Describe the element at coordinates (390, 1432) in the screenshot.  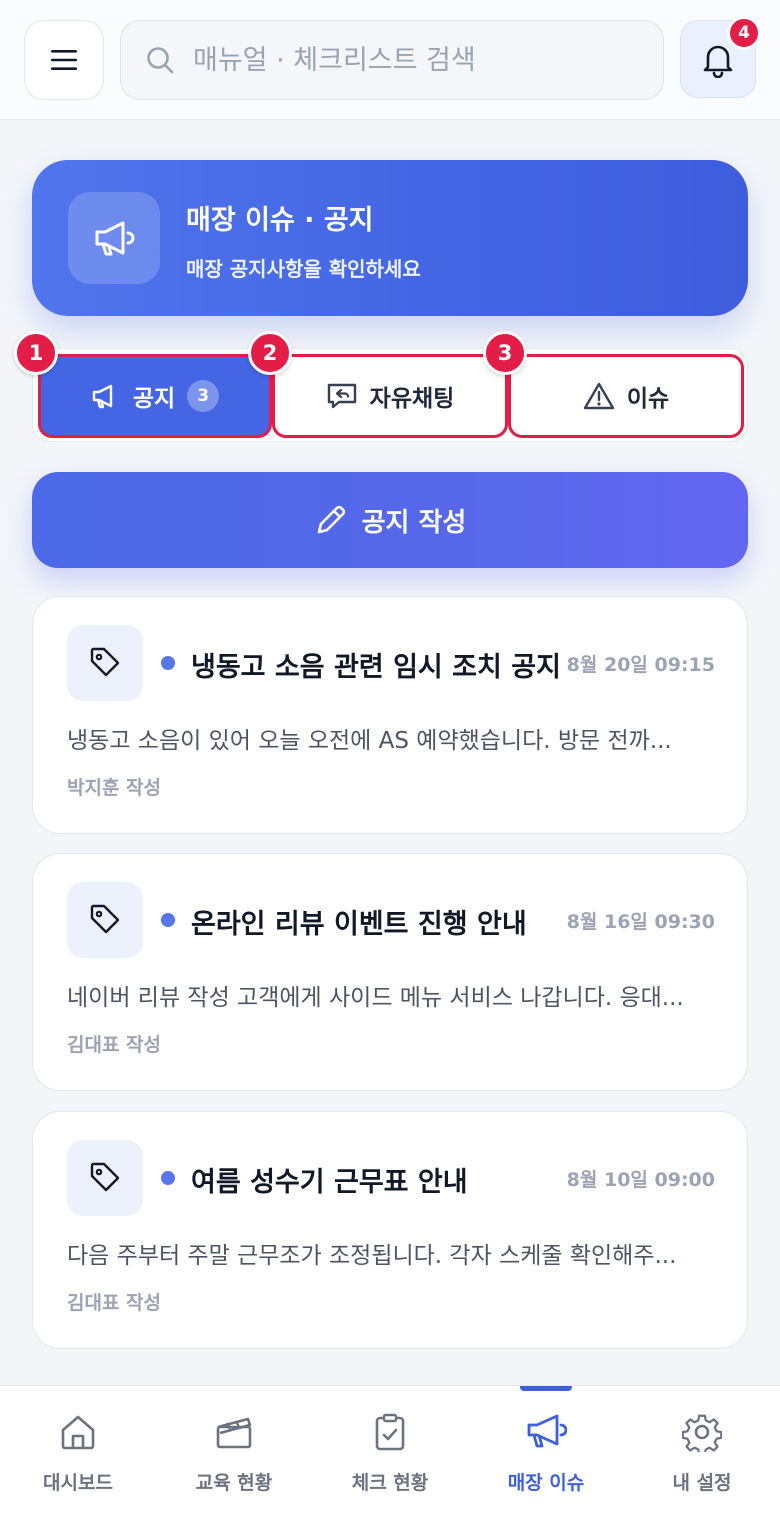
I see `clipboard-check-icon` at that location.